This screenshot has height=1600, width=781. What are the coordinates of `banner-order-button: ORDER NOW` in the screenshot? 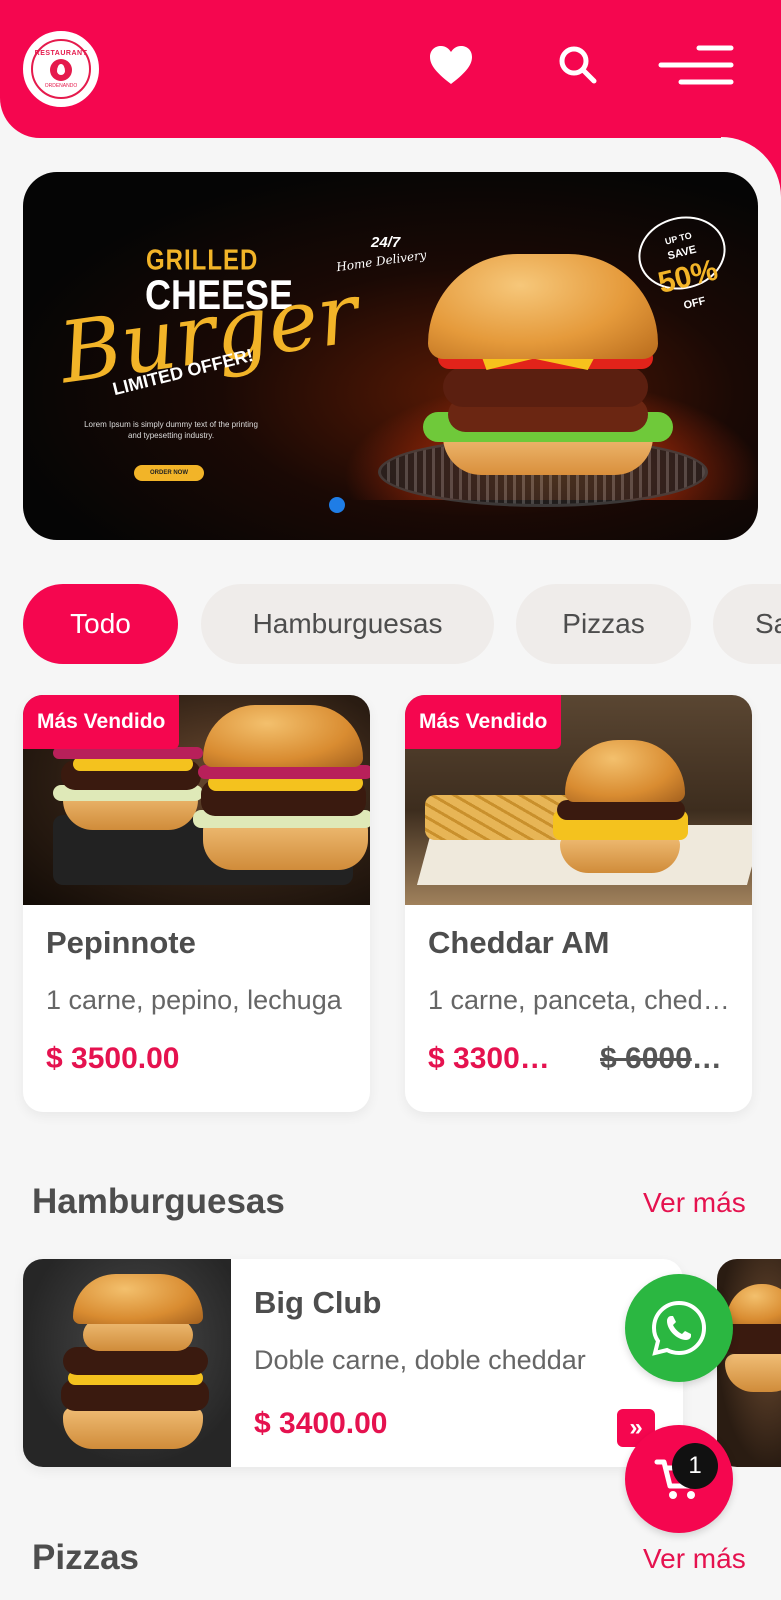 It's located at (169, 473).